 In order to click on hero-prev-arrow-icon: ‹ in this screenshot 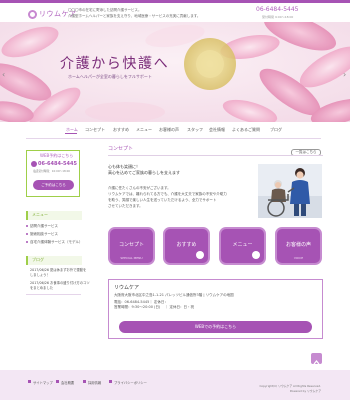, I will do `click(3, 74)`.